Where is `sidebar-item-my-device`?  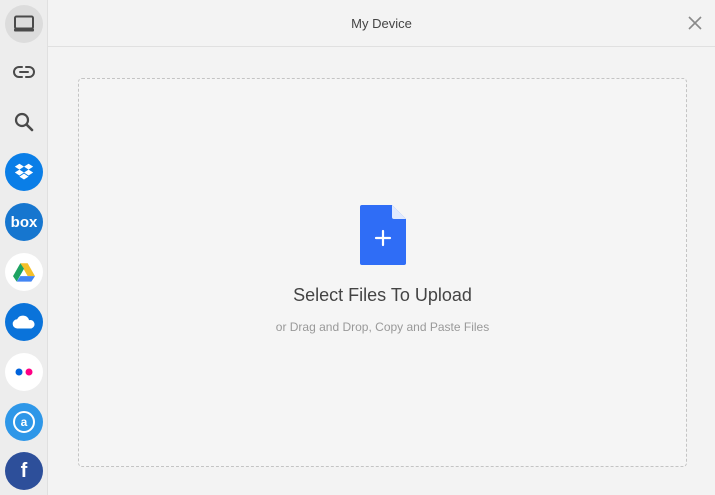 sidebar-item-my-device is located at coordinates (24, 24).